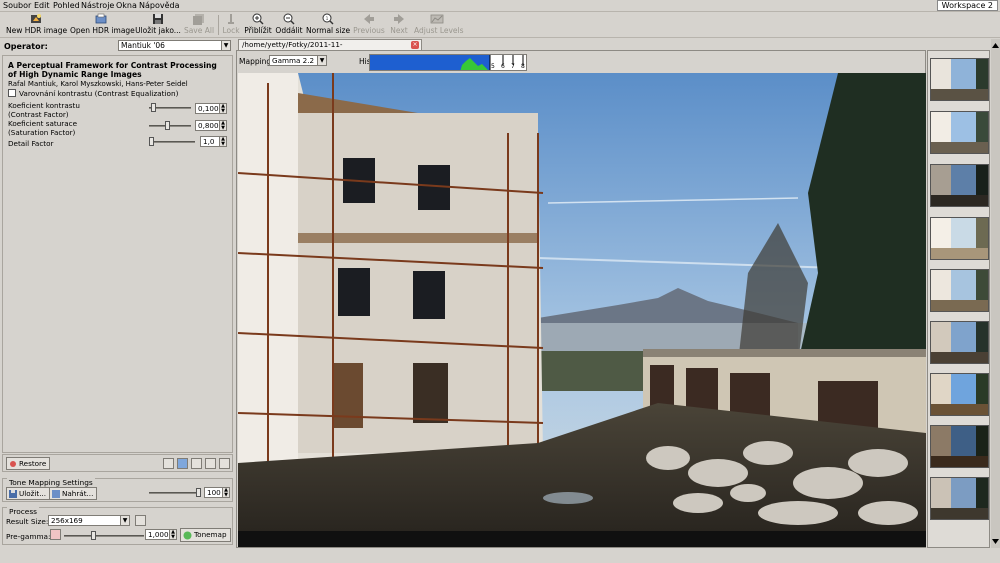  Describe the element at coordinates (12, 93) in the screenshot. I see `checkbox-box` at that location.